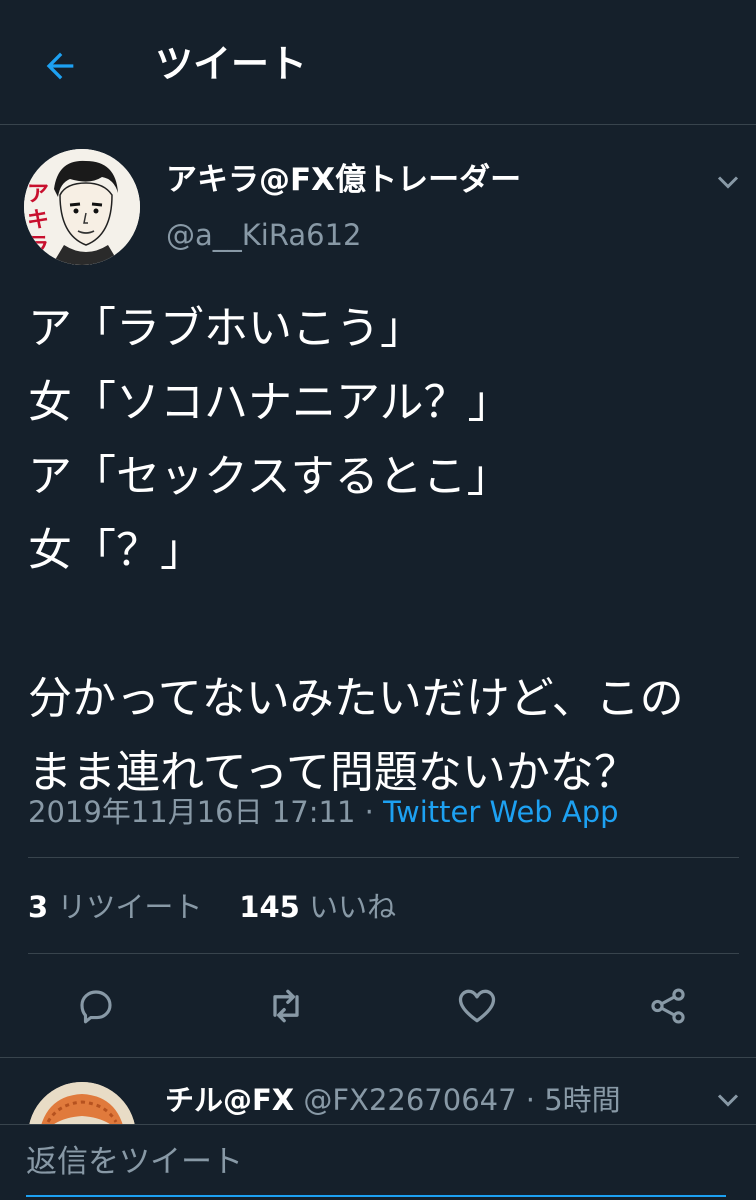 The image size is (756, 1200). I want to click on arrow-left-icon, so click(60, 66).